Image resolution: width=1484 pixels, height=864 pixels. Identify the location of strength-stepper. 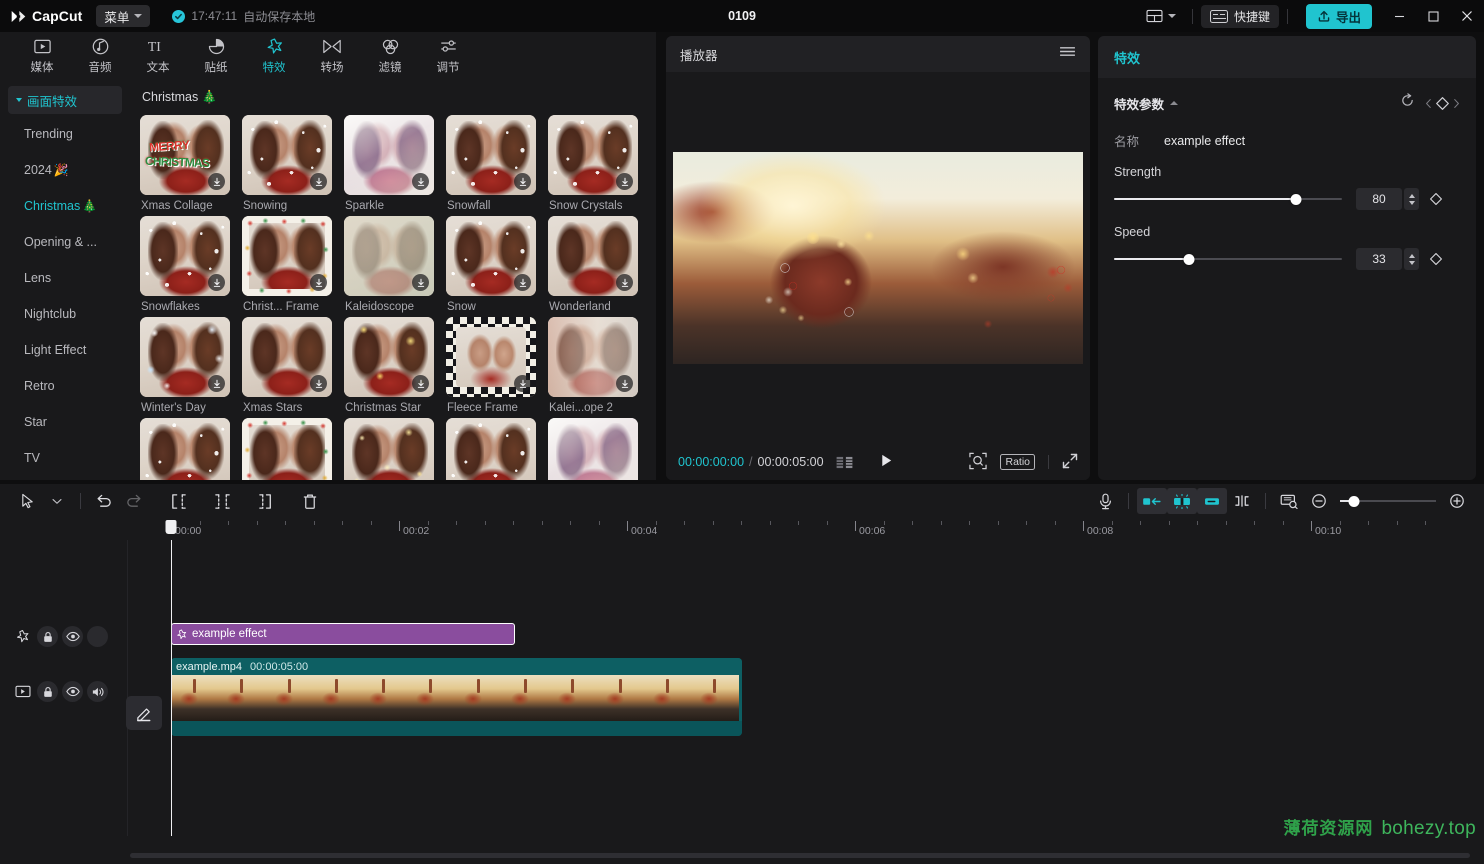
(1411, 199).